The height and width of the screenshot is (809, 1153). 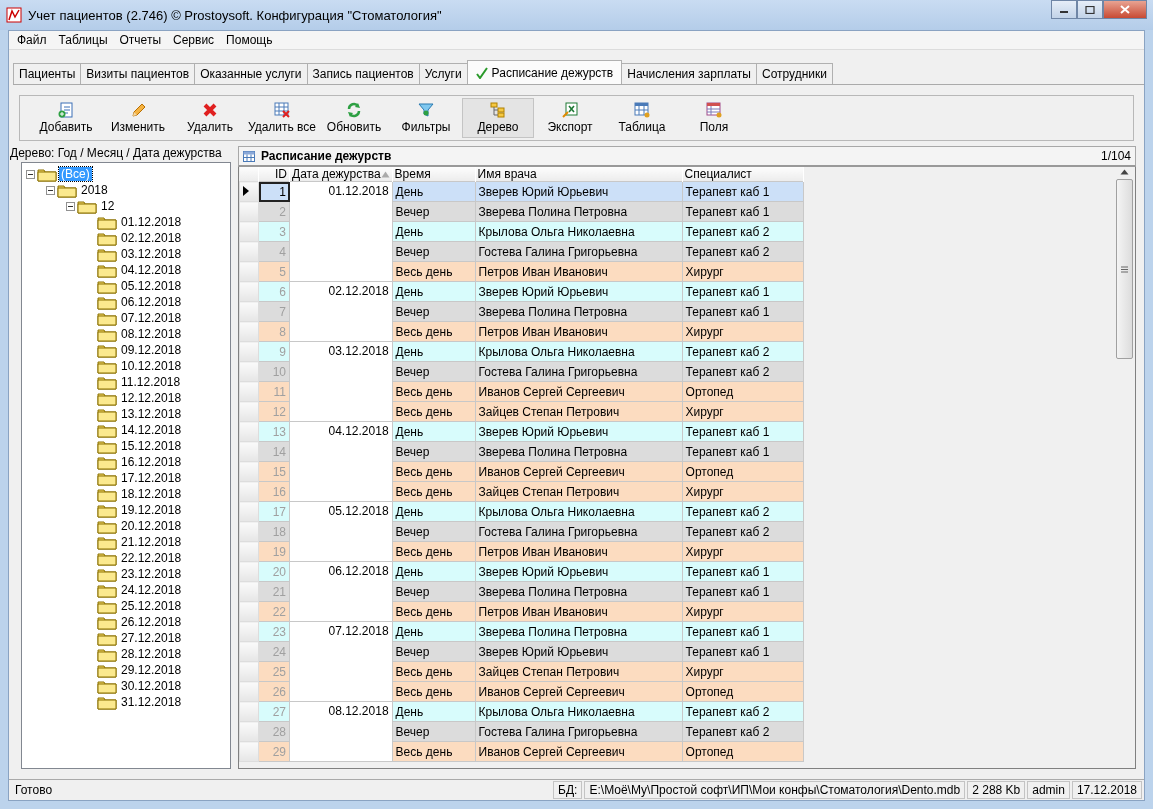 What do you see at coordinates (151, 334) in the screenshot?
I see `tree-item: 08.12.2018` at bounding box center [151, 334].